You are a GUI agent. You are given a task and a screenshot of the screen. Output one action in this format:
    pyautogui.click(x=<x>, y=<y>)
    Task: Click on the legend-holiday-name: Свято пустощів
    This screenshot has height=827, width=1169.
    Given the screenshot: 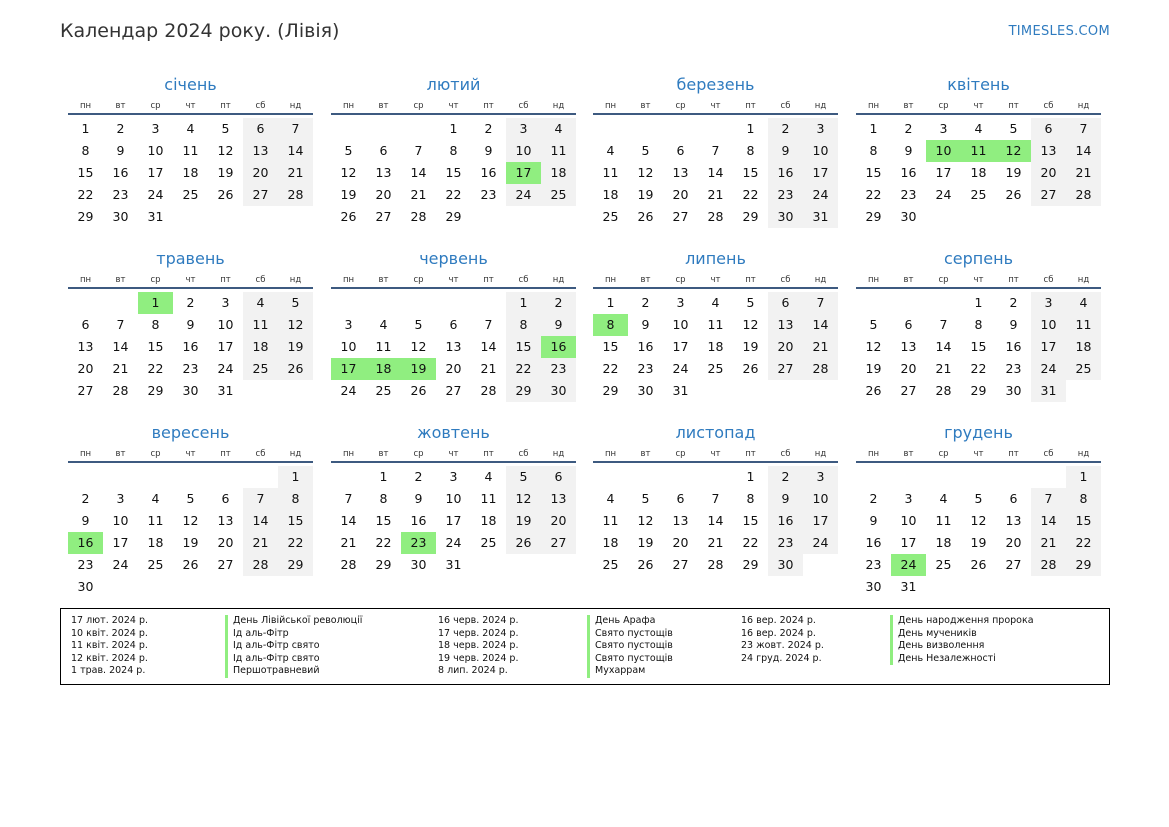 What is the action you would take?
    pyautogui.click(x=630, y=646)
    